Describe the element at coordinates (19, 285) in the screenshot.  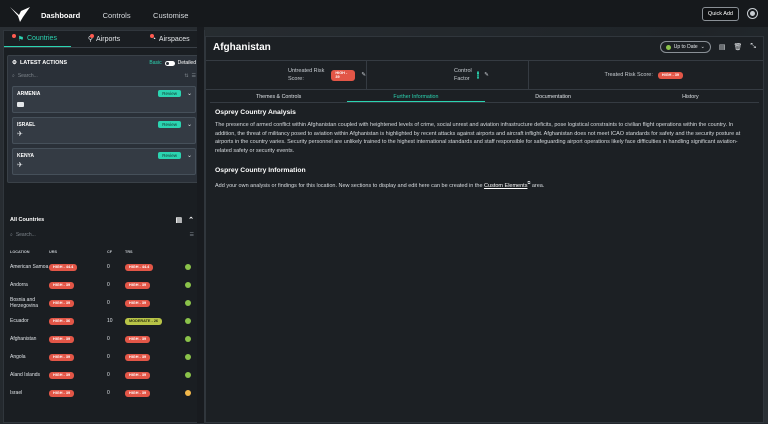
I see `cell-location: Andorra` at that location.